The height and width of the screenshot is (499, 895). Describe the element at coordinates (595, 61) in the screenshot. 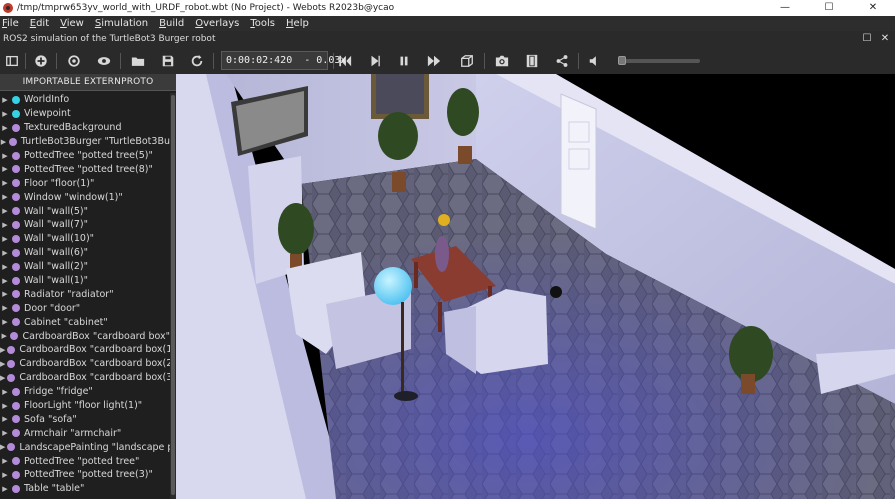

I see `mute-button` at that location.